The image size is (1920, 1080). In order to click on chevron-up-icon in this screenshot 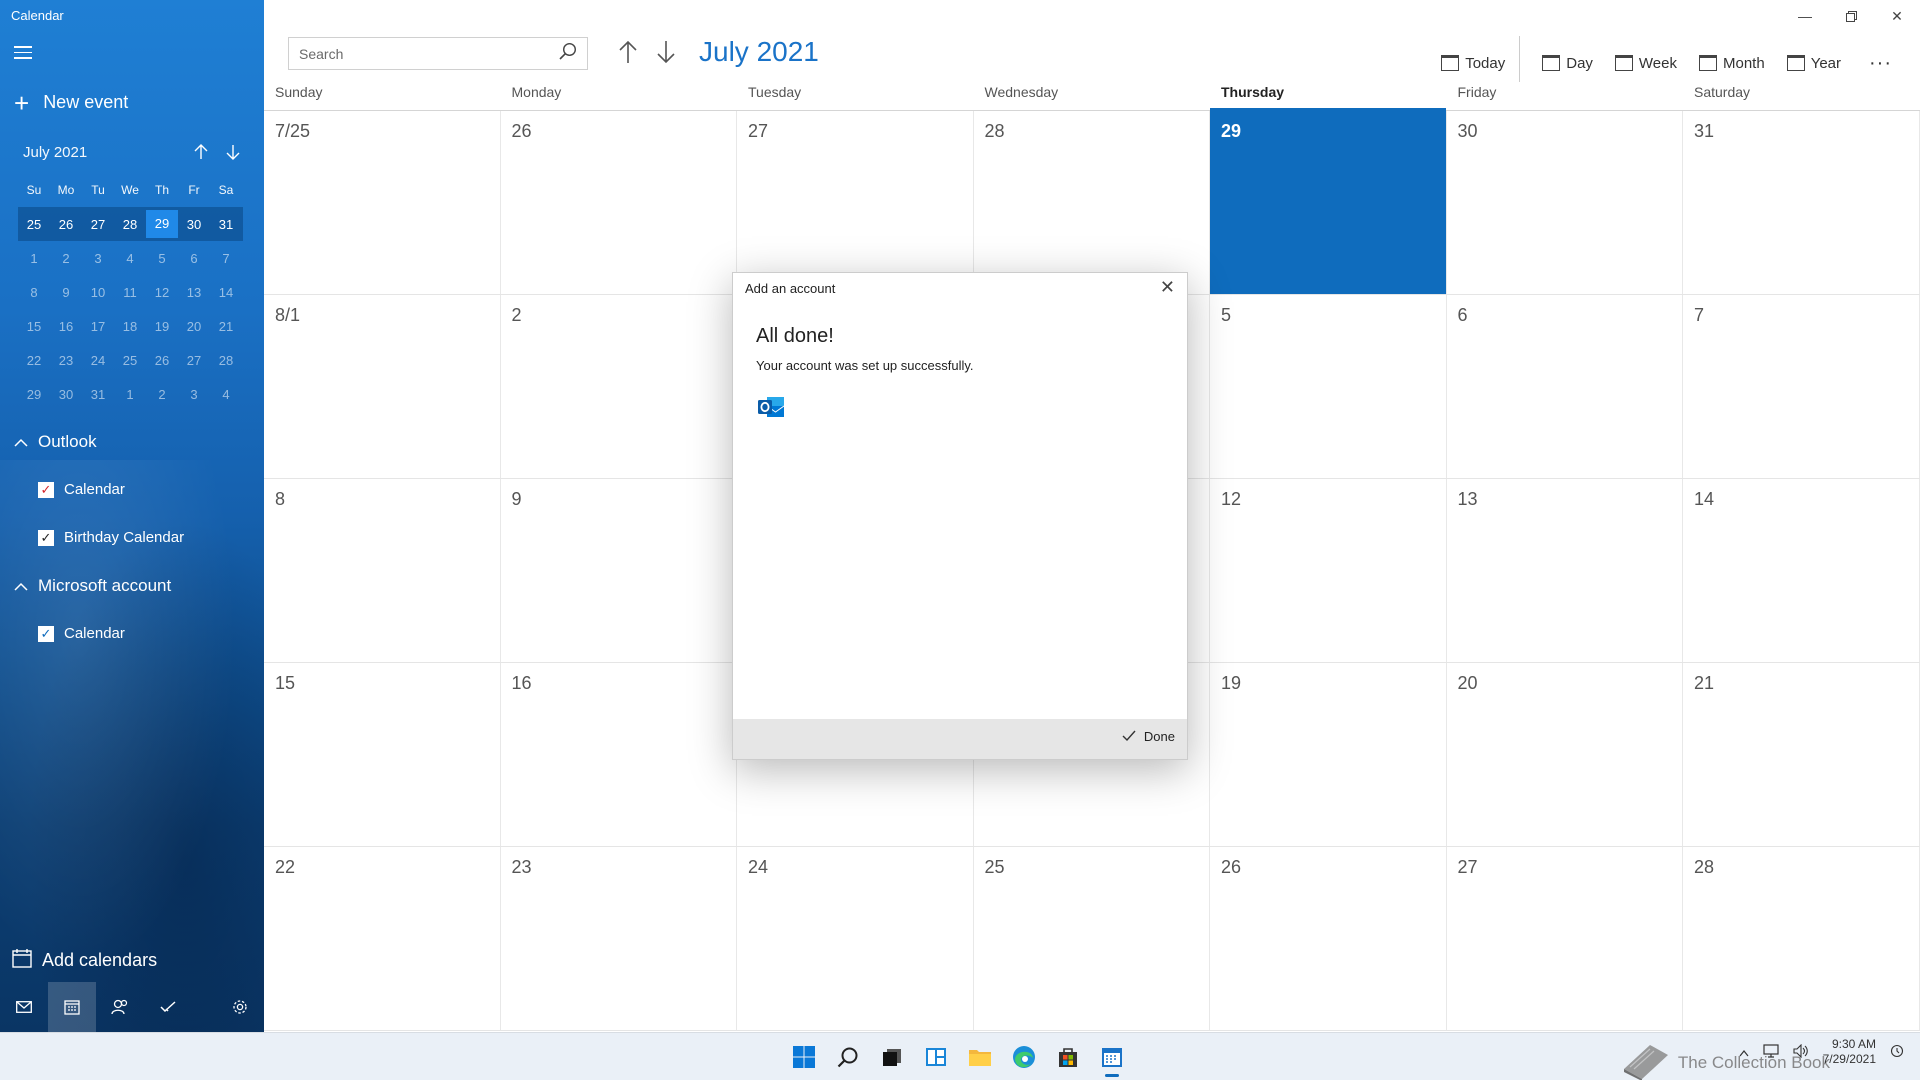, I will do `click(1744, 1052)`.